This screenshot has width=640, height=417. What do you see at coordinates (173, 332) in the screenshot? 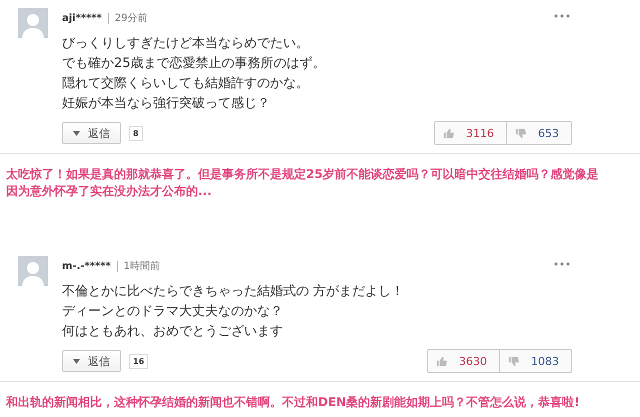
I see `comment-line: 何はともあれ、おめでとうございます` at bounding box center [173, 332].